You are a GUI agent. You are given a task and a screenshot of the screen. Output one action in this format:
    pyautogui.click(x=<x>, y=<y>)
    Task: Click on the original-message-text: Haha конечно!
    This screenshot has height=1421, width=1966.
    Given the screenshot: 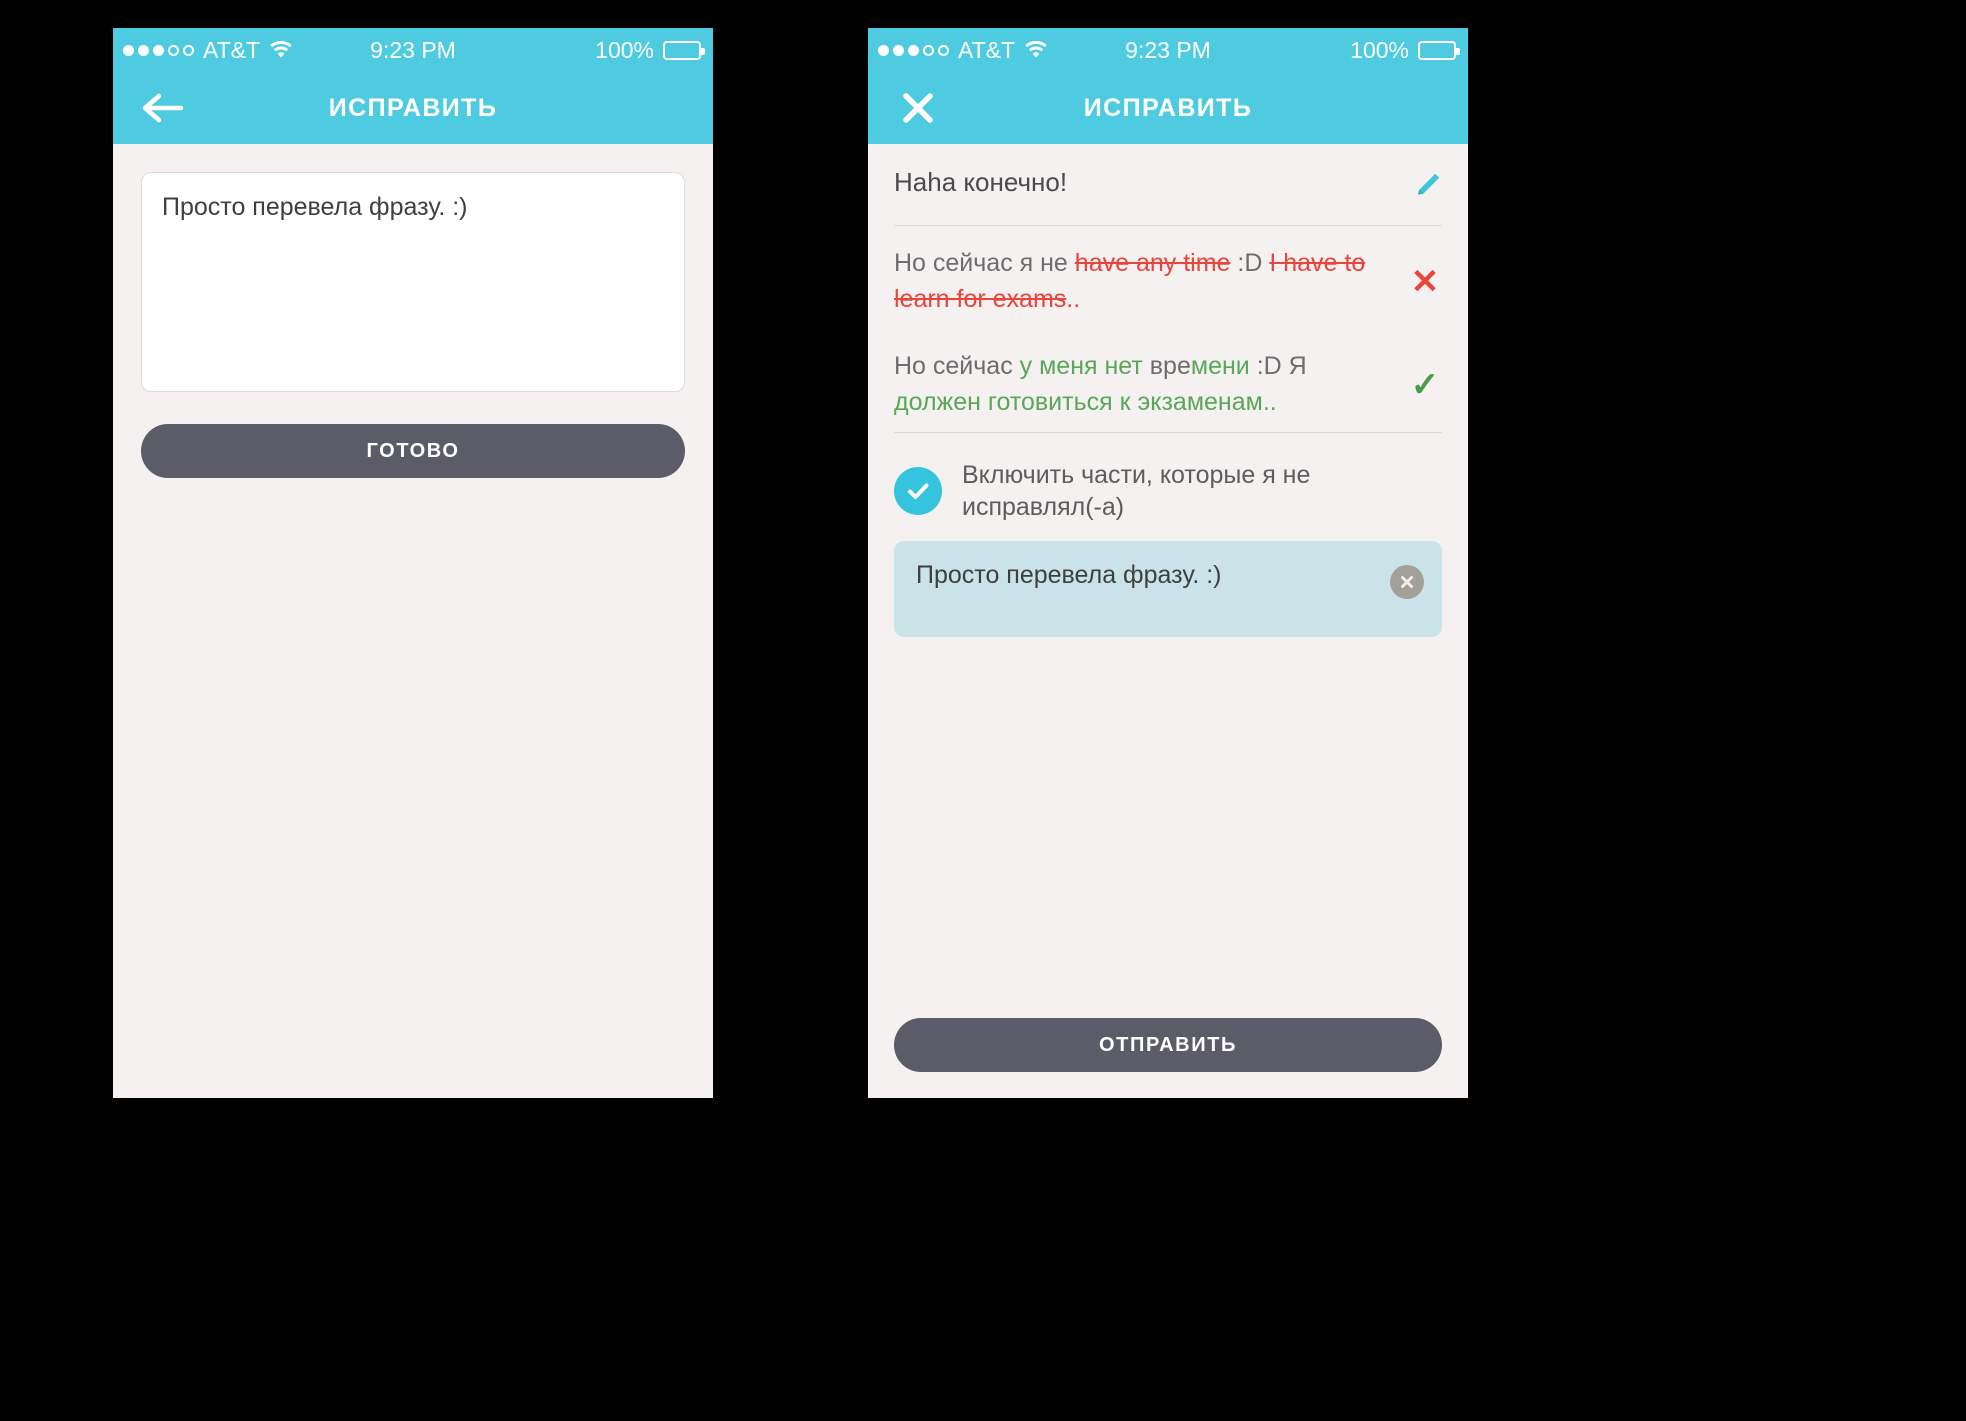 What is the action you would take?
    pyautogui.click(x=981, y=182)
    